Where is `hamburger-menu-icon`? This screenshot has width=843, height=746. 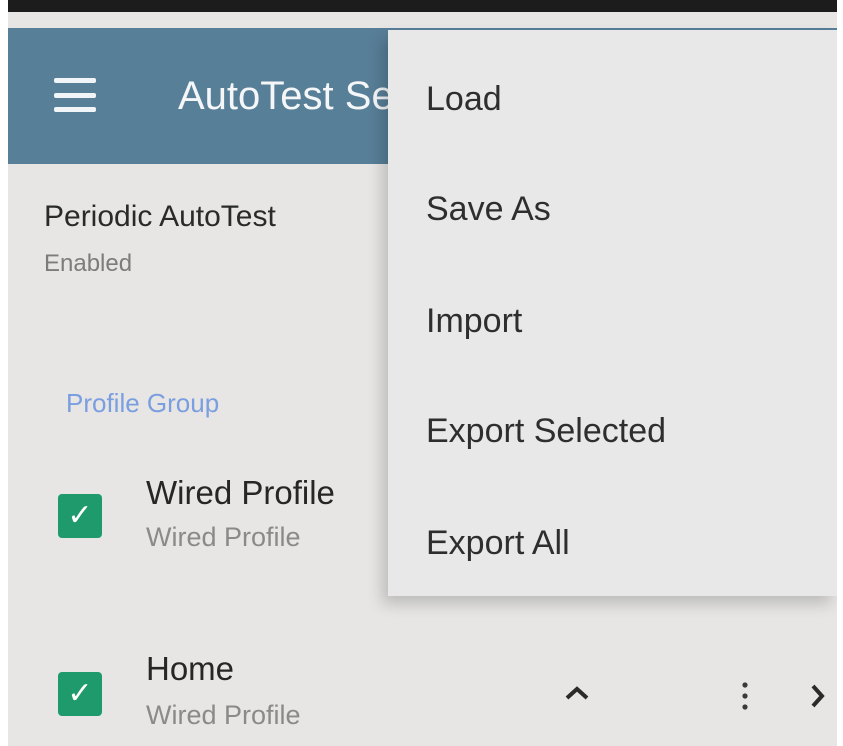 hamburger-menu-icon is located at coordinates (75, 95).